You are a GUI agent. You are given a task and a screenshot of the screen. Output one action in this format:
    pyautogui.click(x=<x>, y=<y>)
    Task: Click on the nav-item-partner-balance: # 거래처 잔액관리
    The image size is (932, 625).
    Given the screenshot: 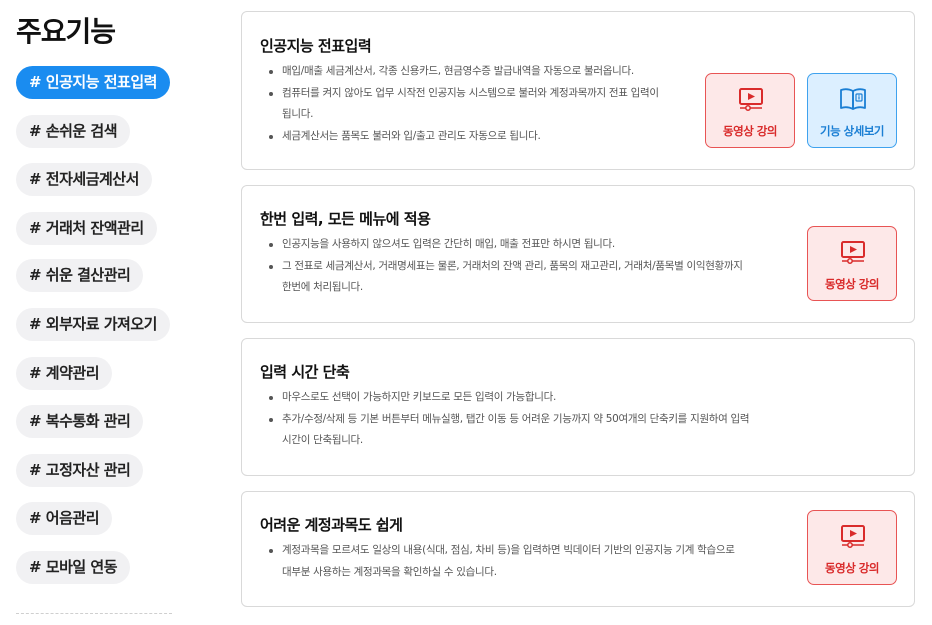 What is the action you would take?
    pyautogui.click(x=86, y=228)
    